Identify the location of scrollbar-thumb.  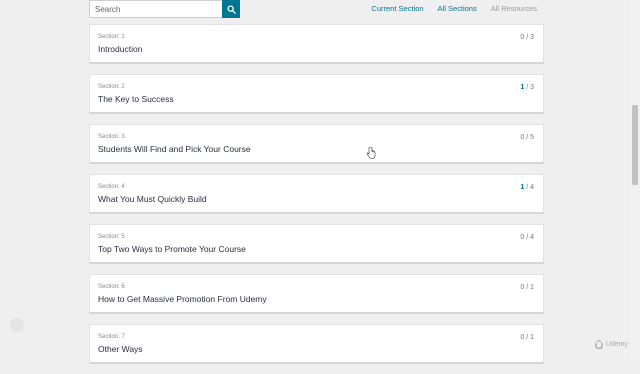
(635, 145).